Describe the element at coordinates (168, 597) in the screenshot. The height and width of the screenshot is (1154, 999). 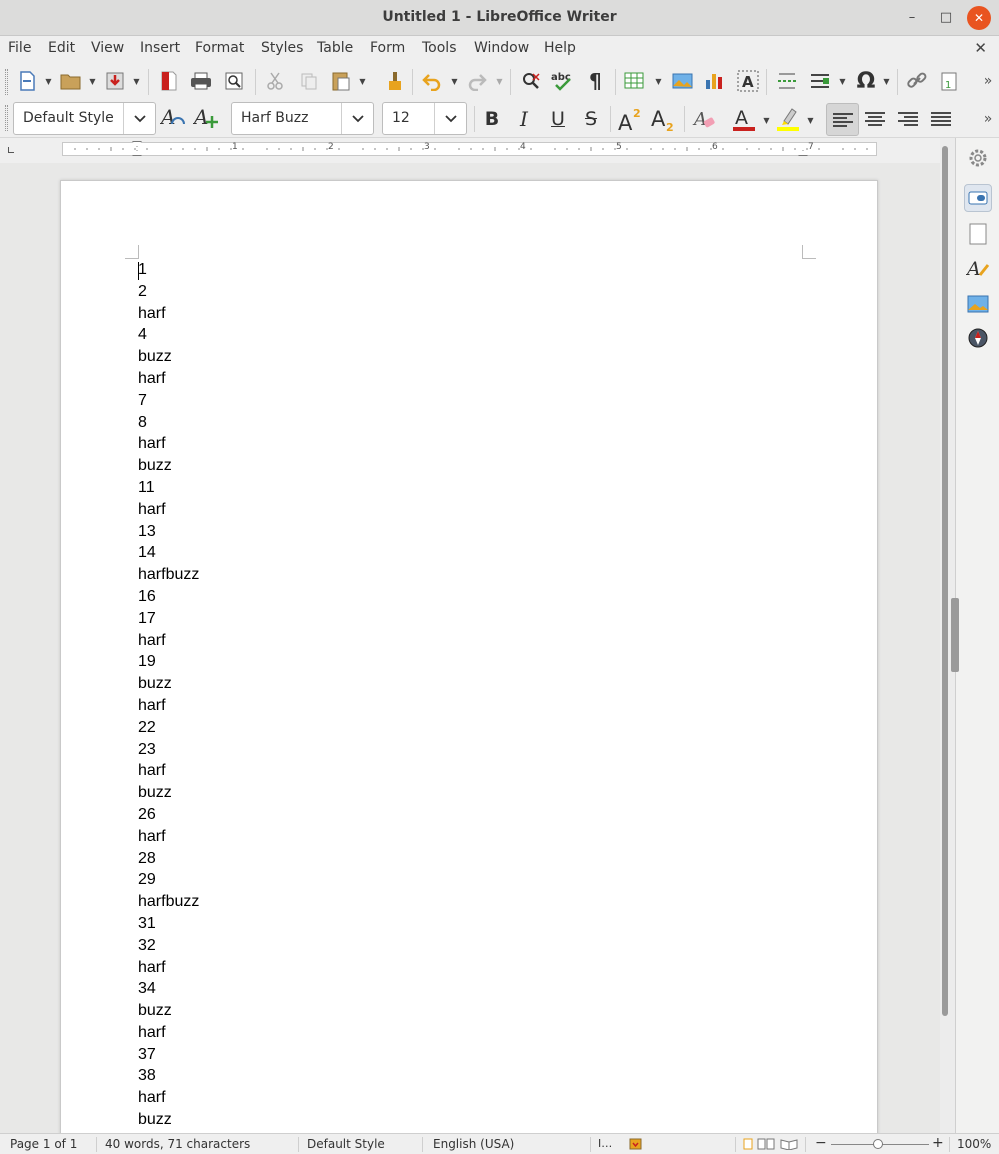
I see `document-line: 16` at that location.